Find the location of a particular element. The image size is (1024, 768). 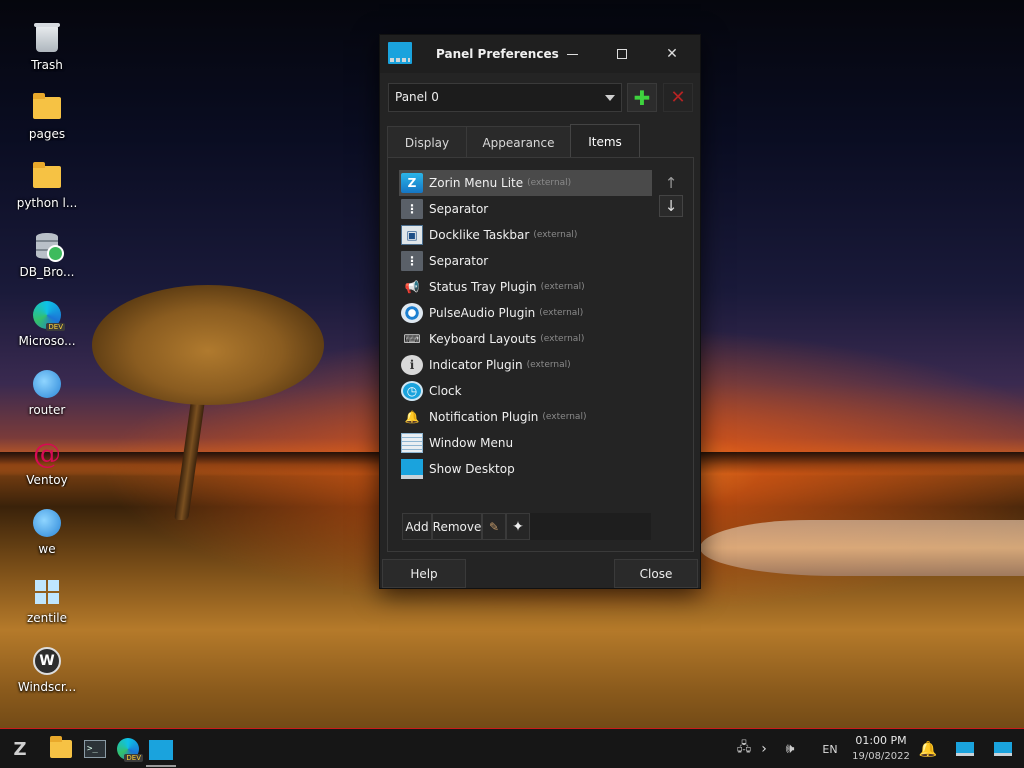

list-item-indicator-plugin: i Indicator Plugin (external) is located at coordinates (525, 365).